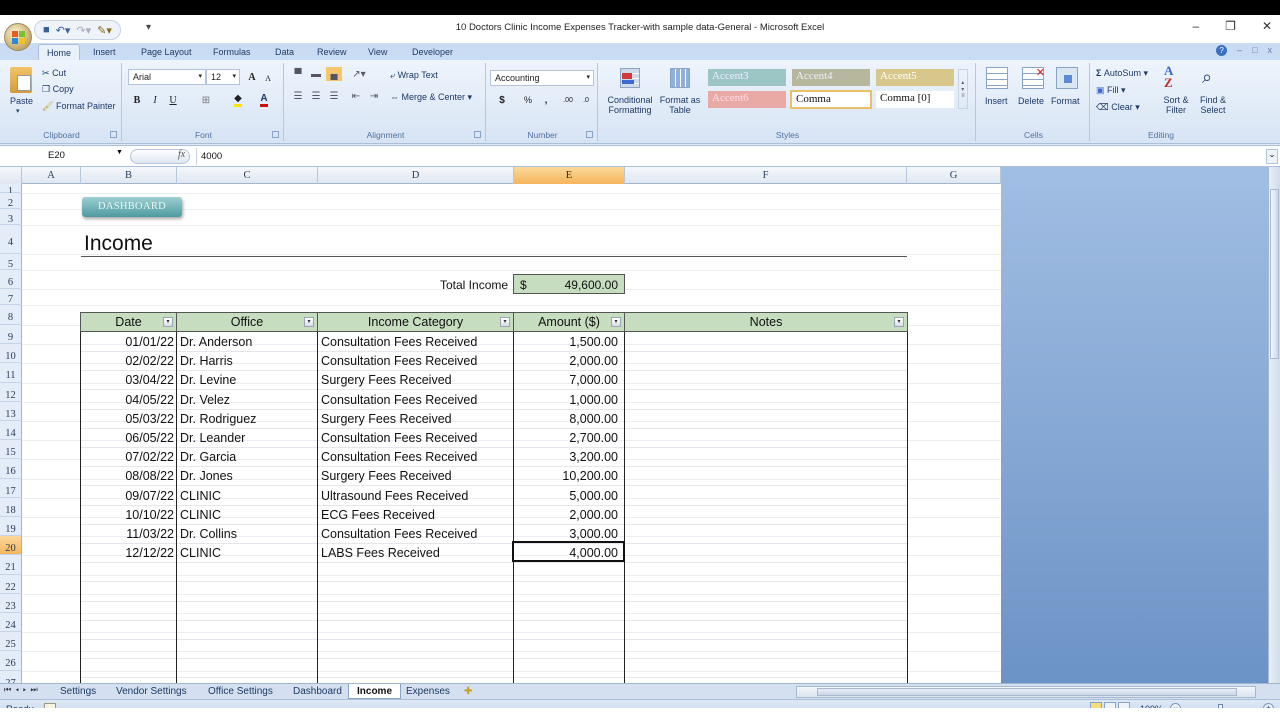  What do you see at coordinates (11, 190) in the screenshot?
I see `row-header-1: 1` at bounding box center [11, 190].